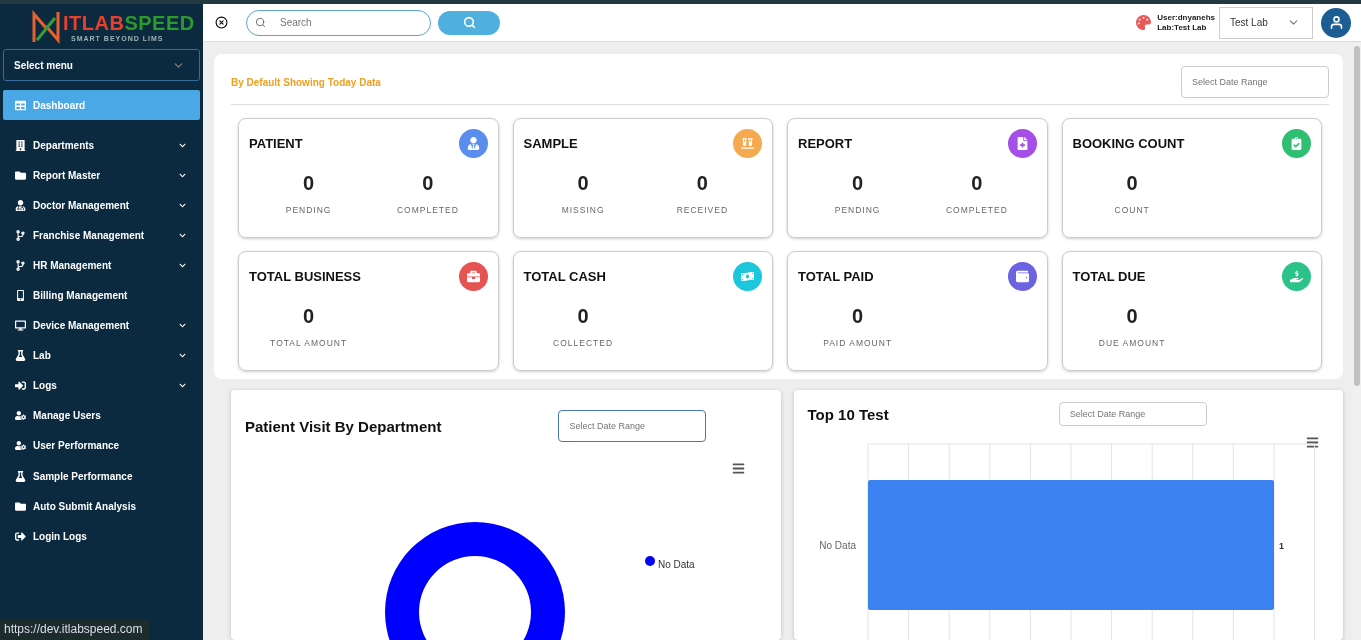 Image resolution: width=1361 pixels, height=640 pixels. I want to click on card-title: TOTAL CASH, so click(564, 276).